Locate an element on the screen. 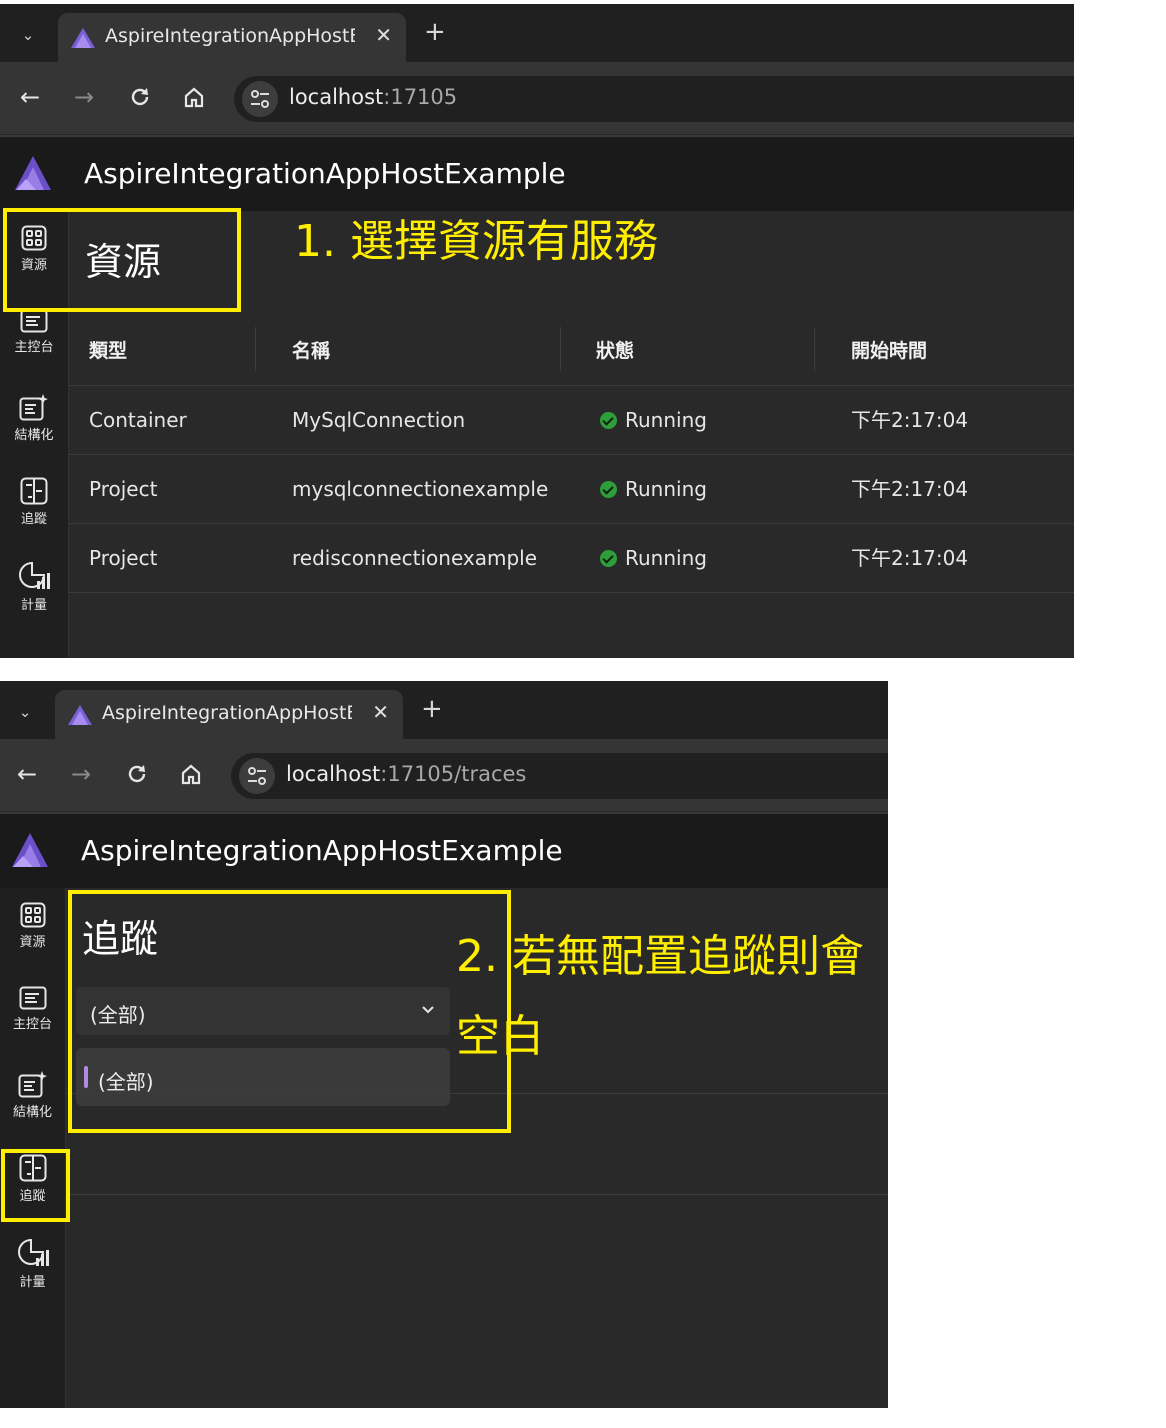 This screenshot has width=1166, height=1428. highlight-box-resources is located at coordinates (122, 260).